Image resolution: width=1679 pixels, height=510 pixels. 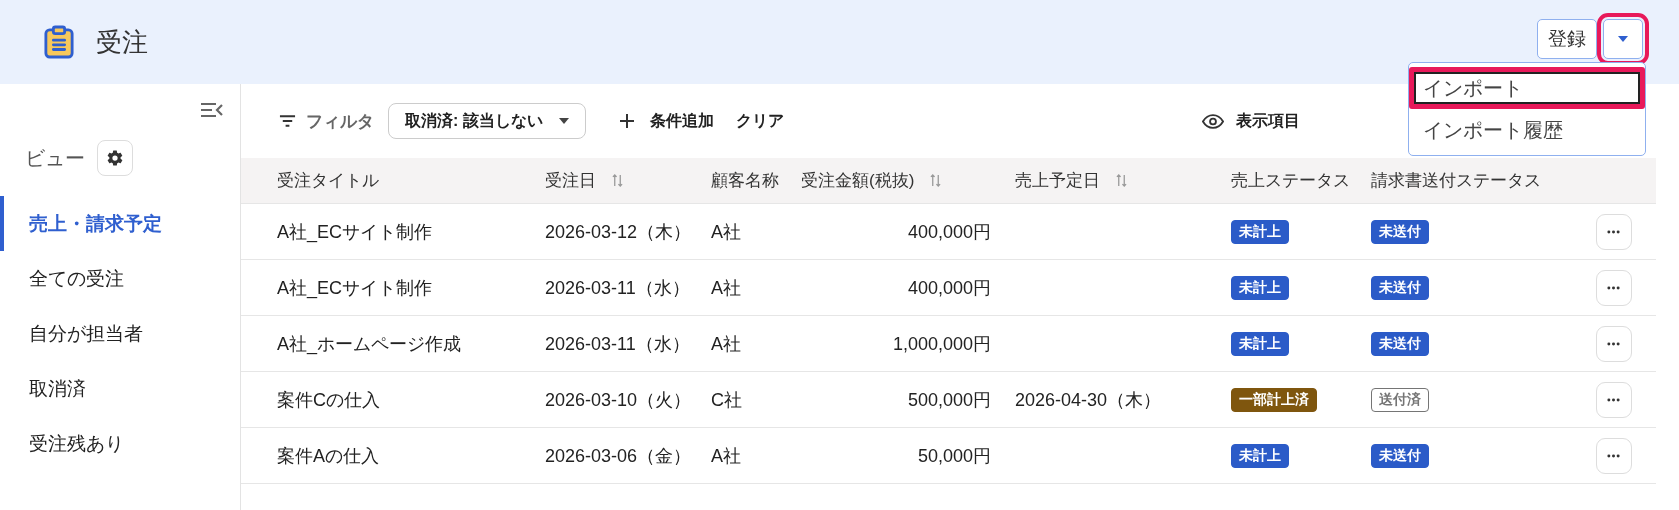 I want to click on column-header: 顧客名称, so click(x=745, y=181).